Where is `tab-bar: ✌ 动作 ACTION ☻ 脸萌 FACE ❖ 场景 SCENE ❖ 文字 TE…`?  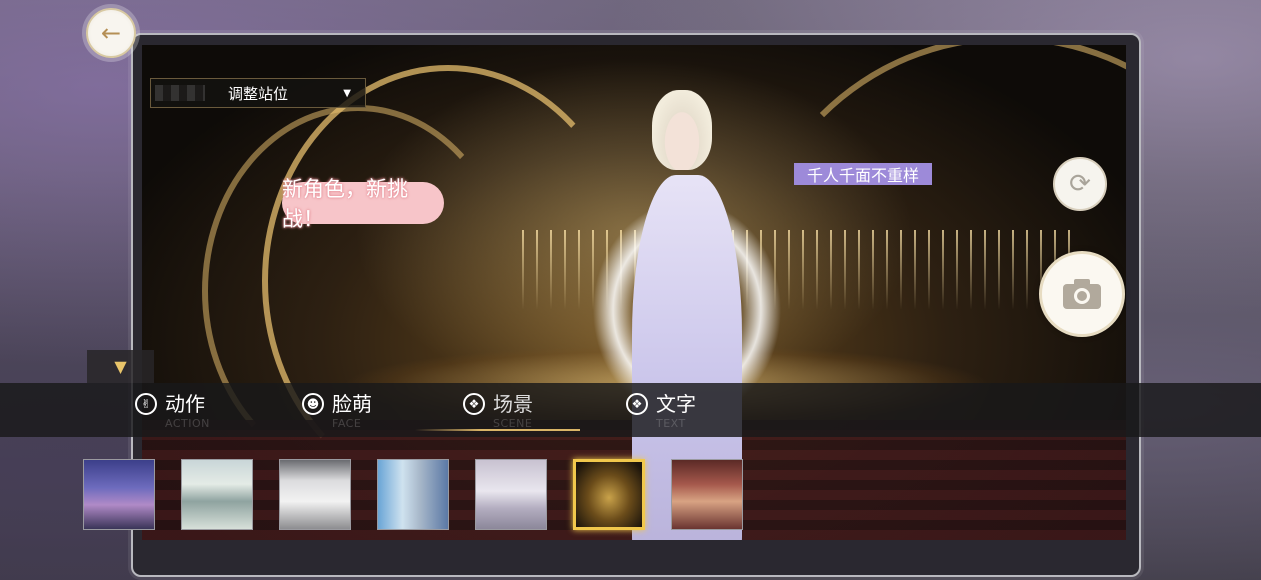
tab-bar: ✌ 动作 ACTION ☻ 脸萌 FACE ❖ 场景 SCENE ❖ 文字 TE… is located at coordinates (630, 410).